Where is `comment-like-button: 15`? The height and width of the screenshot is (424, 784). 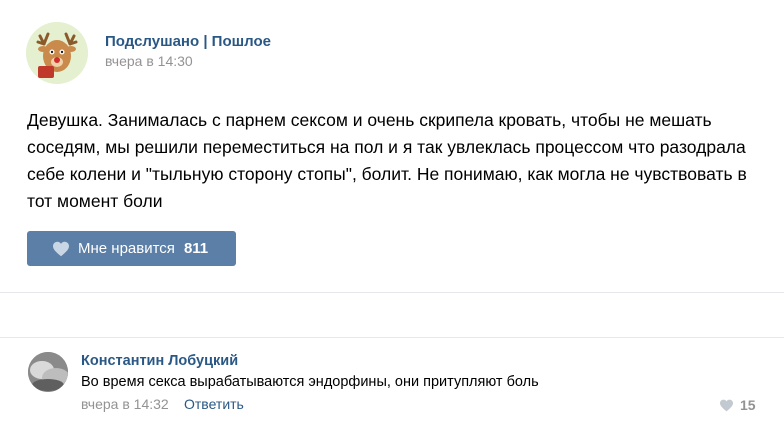
comment-like-button: 15 is located at coordinates (737, 405).